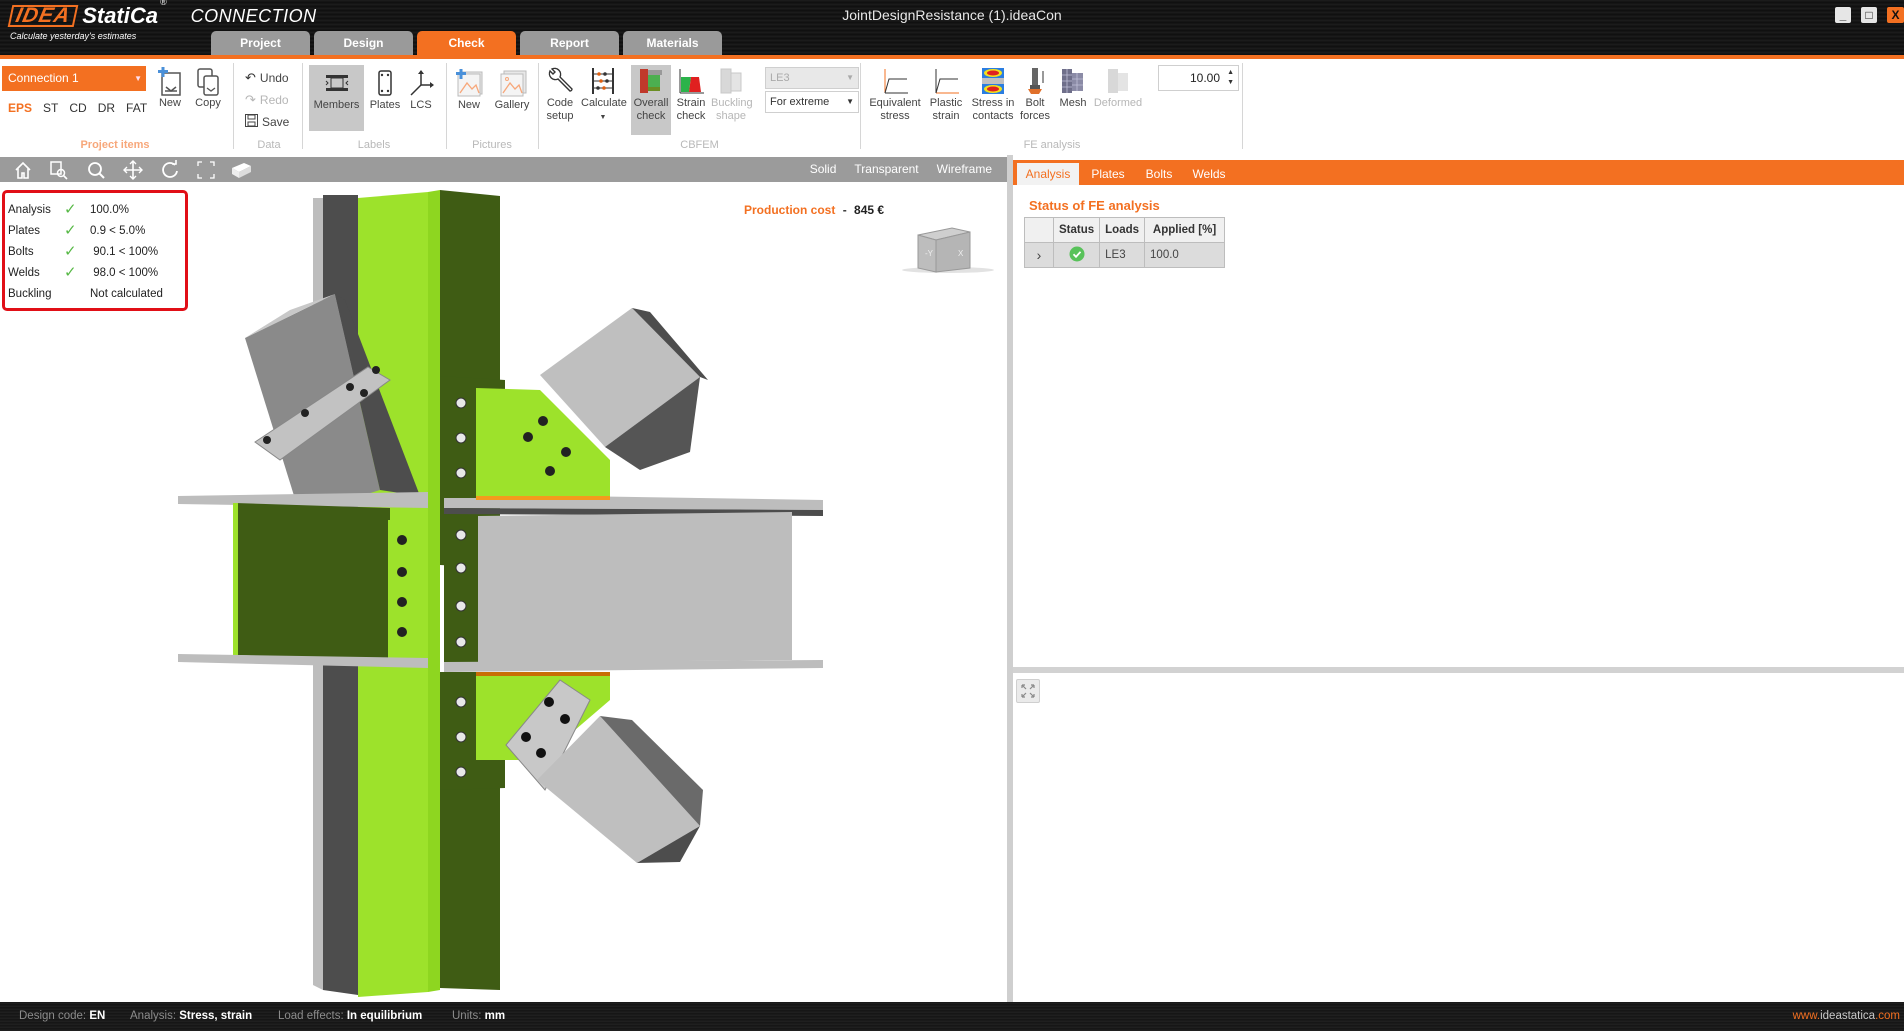 The image size is (1904, 1031). Describe the element at coordinates (672, 43) in the screenshot. I see `tab-materials: Materials` at that location.